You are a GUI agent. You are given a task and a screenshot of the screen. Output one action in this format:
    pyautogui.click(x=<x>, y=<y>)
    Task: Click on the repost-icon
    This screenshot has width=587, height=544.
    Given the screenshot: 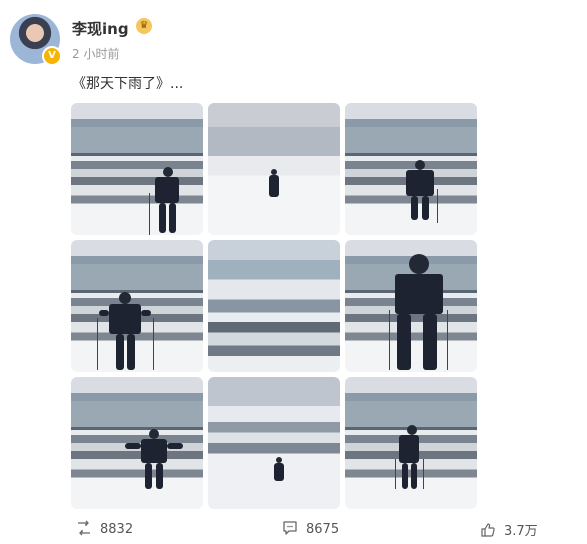 What is the action you would take?
    pyautogui.click(x=84, y=528)
    